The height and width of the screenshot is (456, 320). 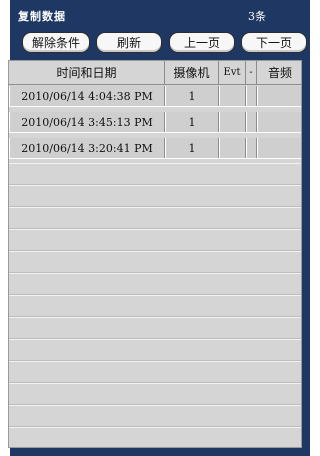 What do you see at coordinates (279, 73) in the screenshot?
I see `col-audio: 音频` at bounding box center [279, 73].